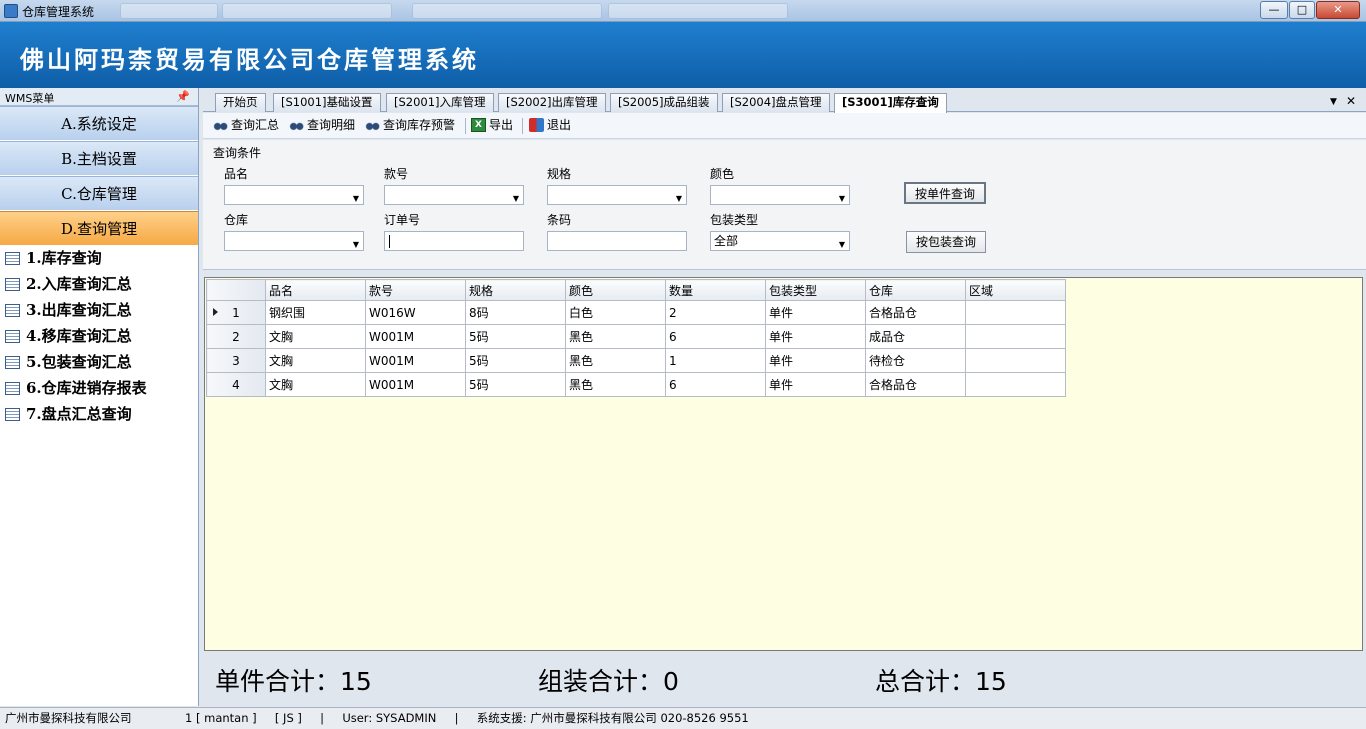 The image size is (1366, 729). What do you see at coordinates (664, 102) in the screenshot?
I see `tab-assembly: [S2005]成品组装` at bounding box center [664, 102].